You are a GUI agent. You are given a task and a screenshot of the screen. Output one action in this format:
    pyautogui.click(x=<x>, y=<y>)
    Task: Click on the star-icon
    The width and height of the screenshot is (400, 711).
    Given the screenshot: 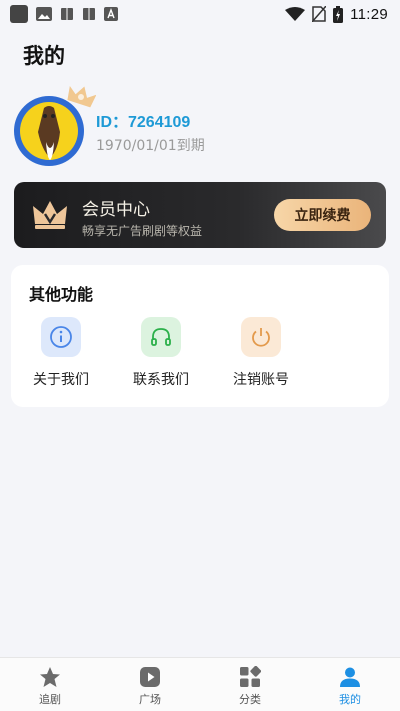 What is the action you would take?
    pyautogui.click(x=50, y=677)
    